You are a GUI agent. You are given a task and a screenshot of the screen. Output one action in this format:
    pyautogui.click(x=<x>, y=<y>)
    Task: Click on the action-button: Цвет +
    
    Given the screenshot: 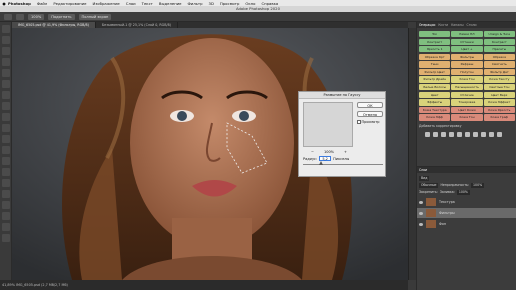 What is the action you would take?
    pyautogui.click(x=467, y=49)
    